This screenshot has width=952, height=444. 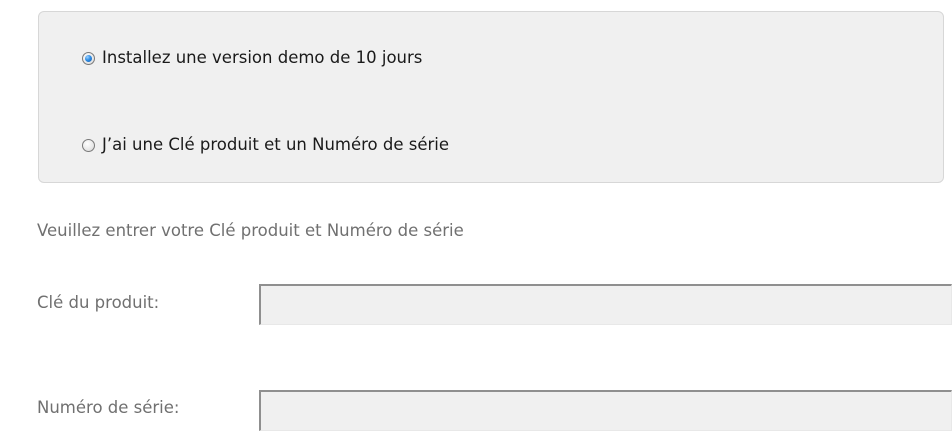 I want to click on demo-version-option: Installez une version demo de 10 jours, so click(x=252, y=57).